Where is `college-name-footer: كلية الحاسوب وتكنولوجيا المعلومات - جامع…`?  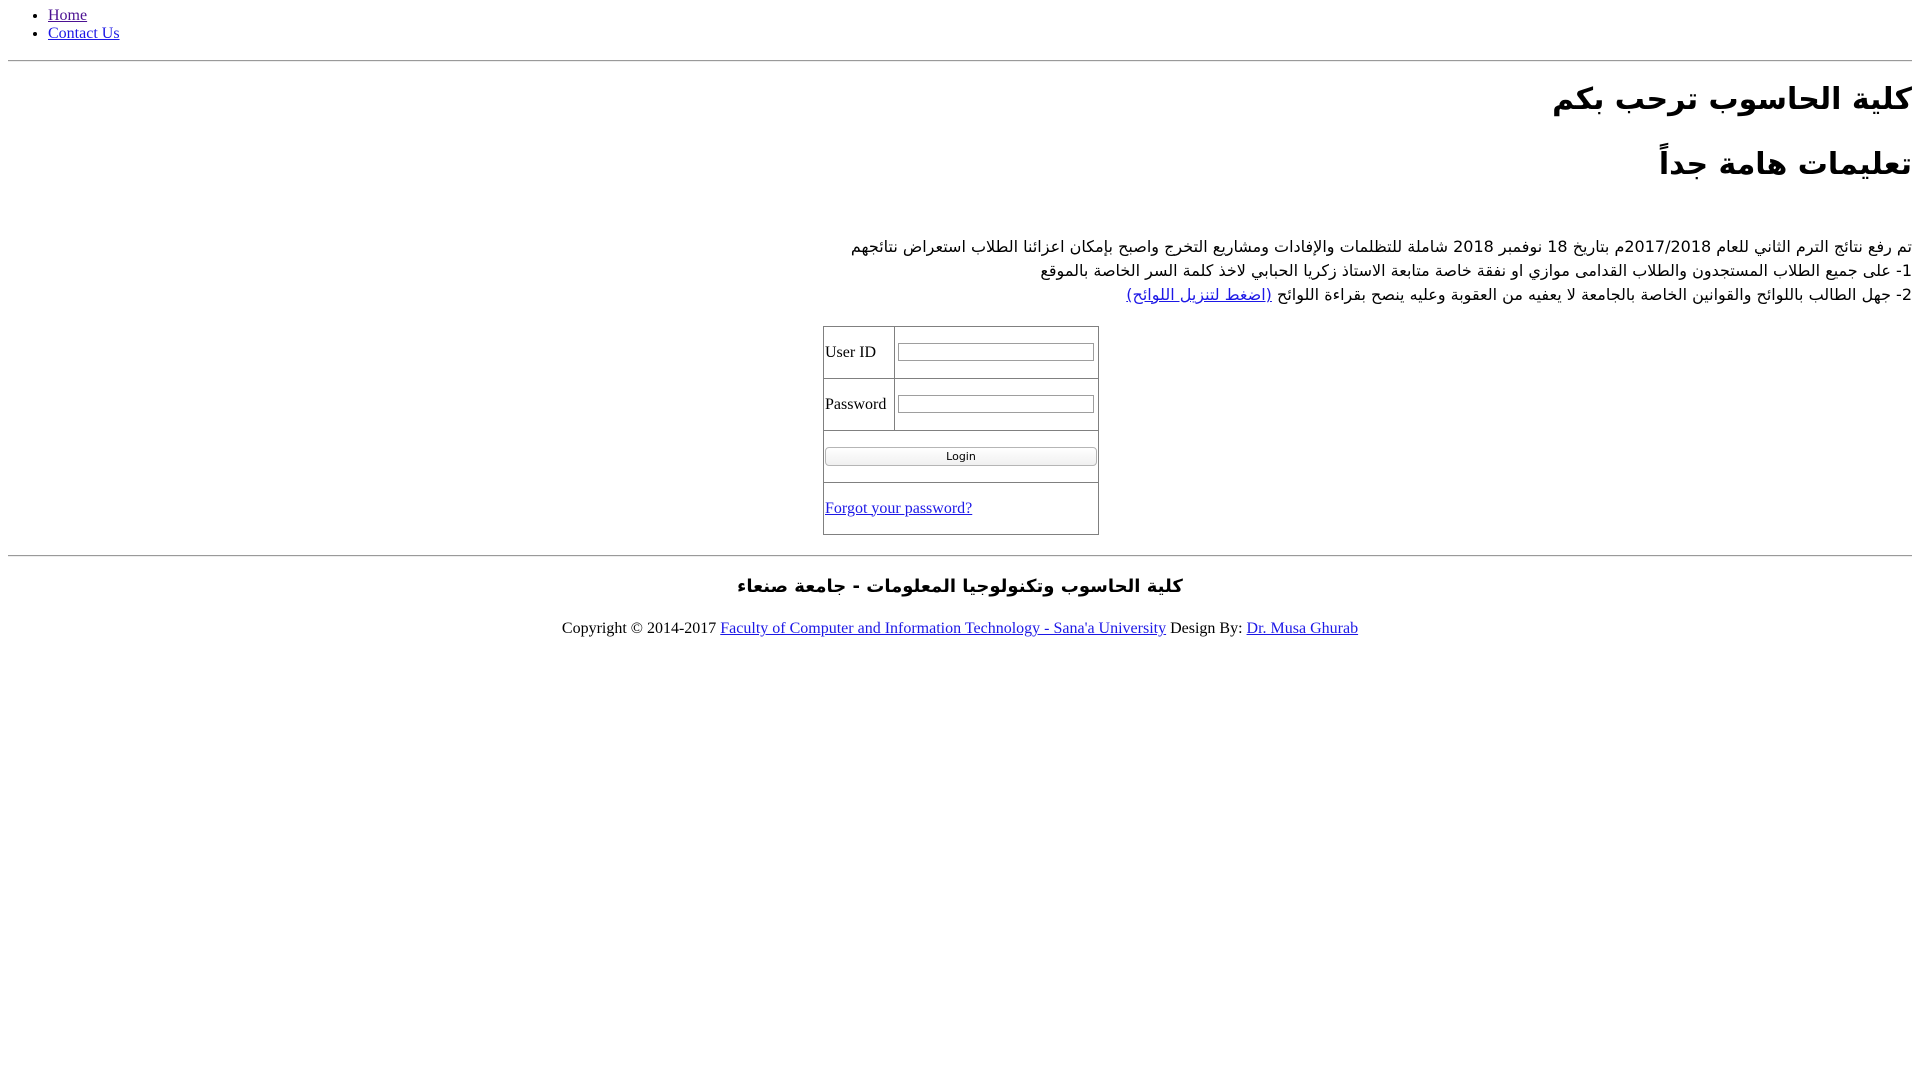 college-name-footer: كلية الحاسوب وتكنولوجيا المعلومات - جامع… is located at coordinates (960, 586).